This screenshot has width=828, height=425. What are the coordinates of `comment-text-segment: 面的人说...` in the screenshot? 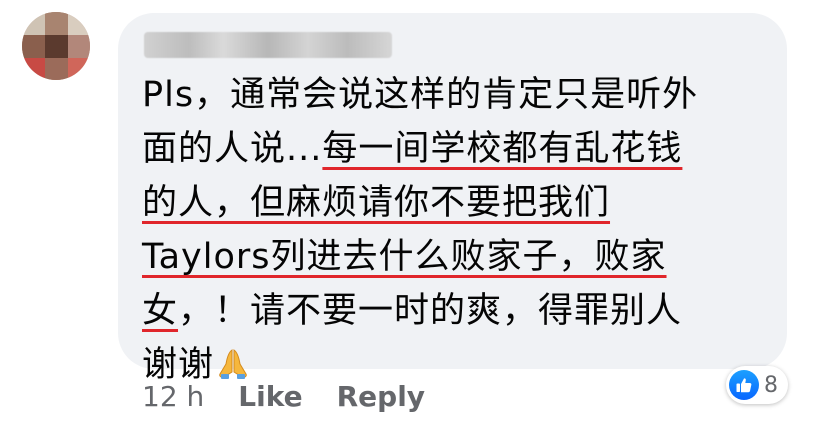 It's located at (232, 149).